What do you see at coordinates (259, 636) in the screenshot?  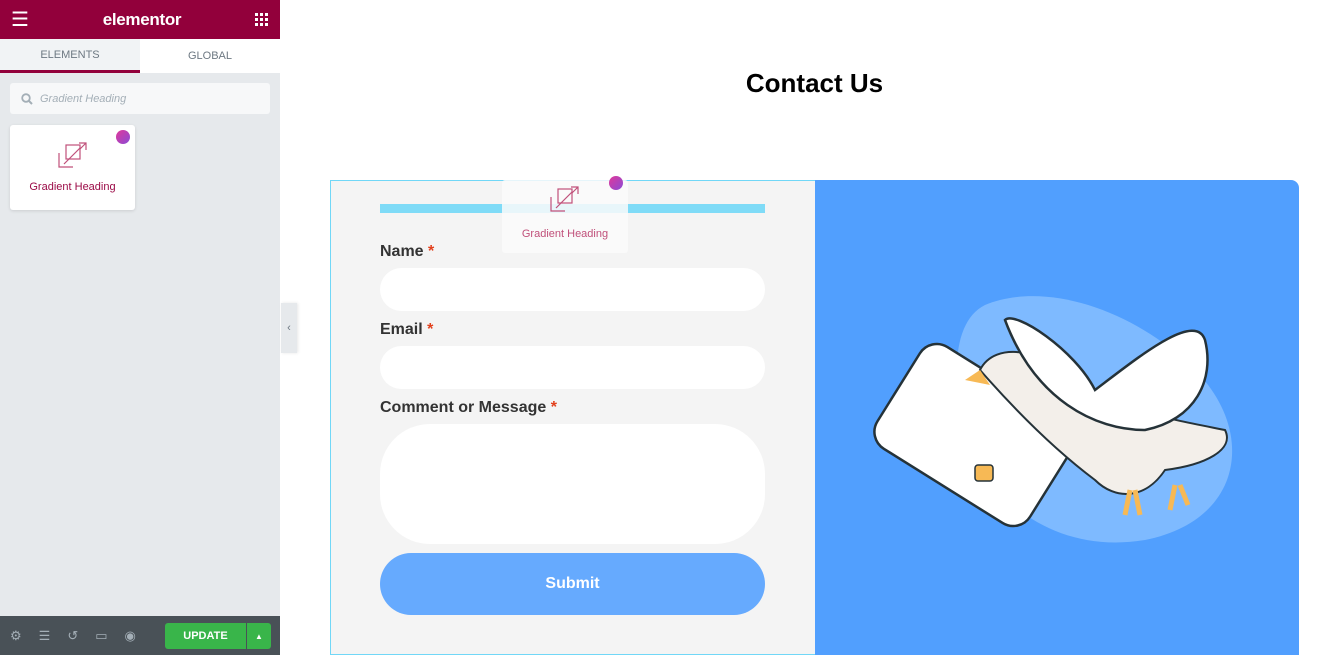 I see `update-options-caret-icon: ▲` at bounding box center [259, 636].